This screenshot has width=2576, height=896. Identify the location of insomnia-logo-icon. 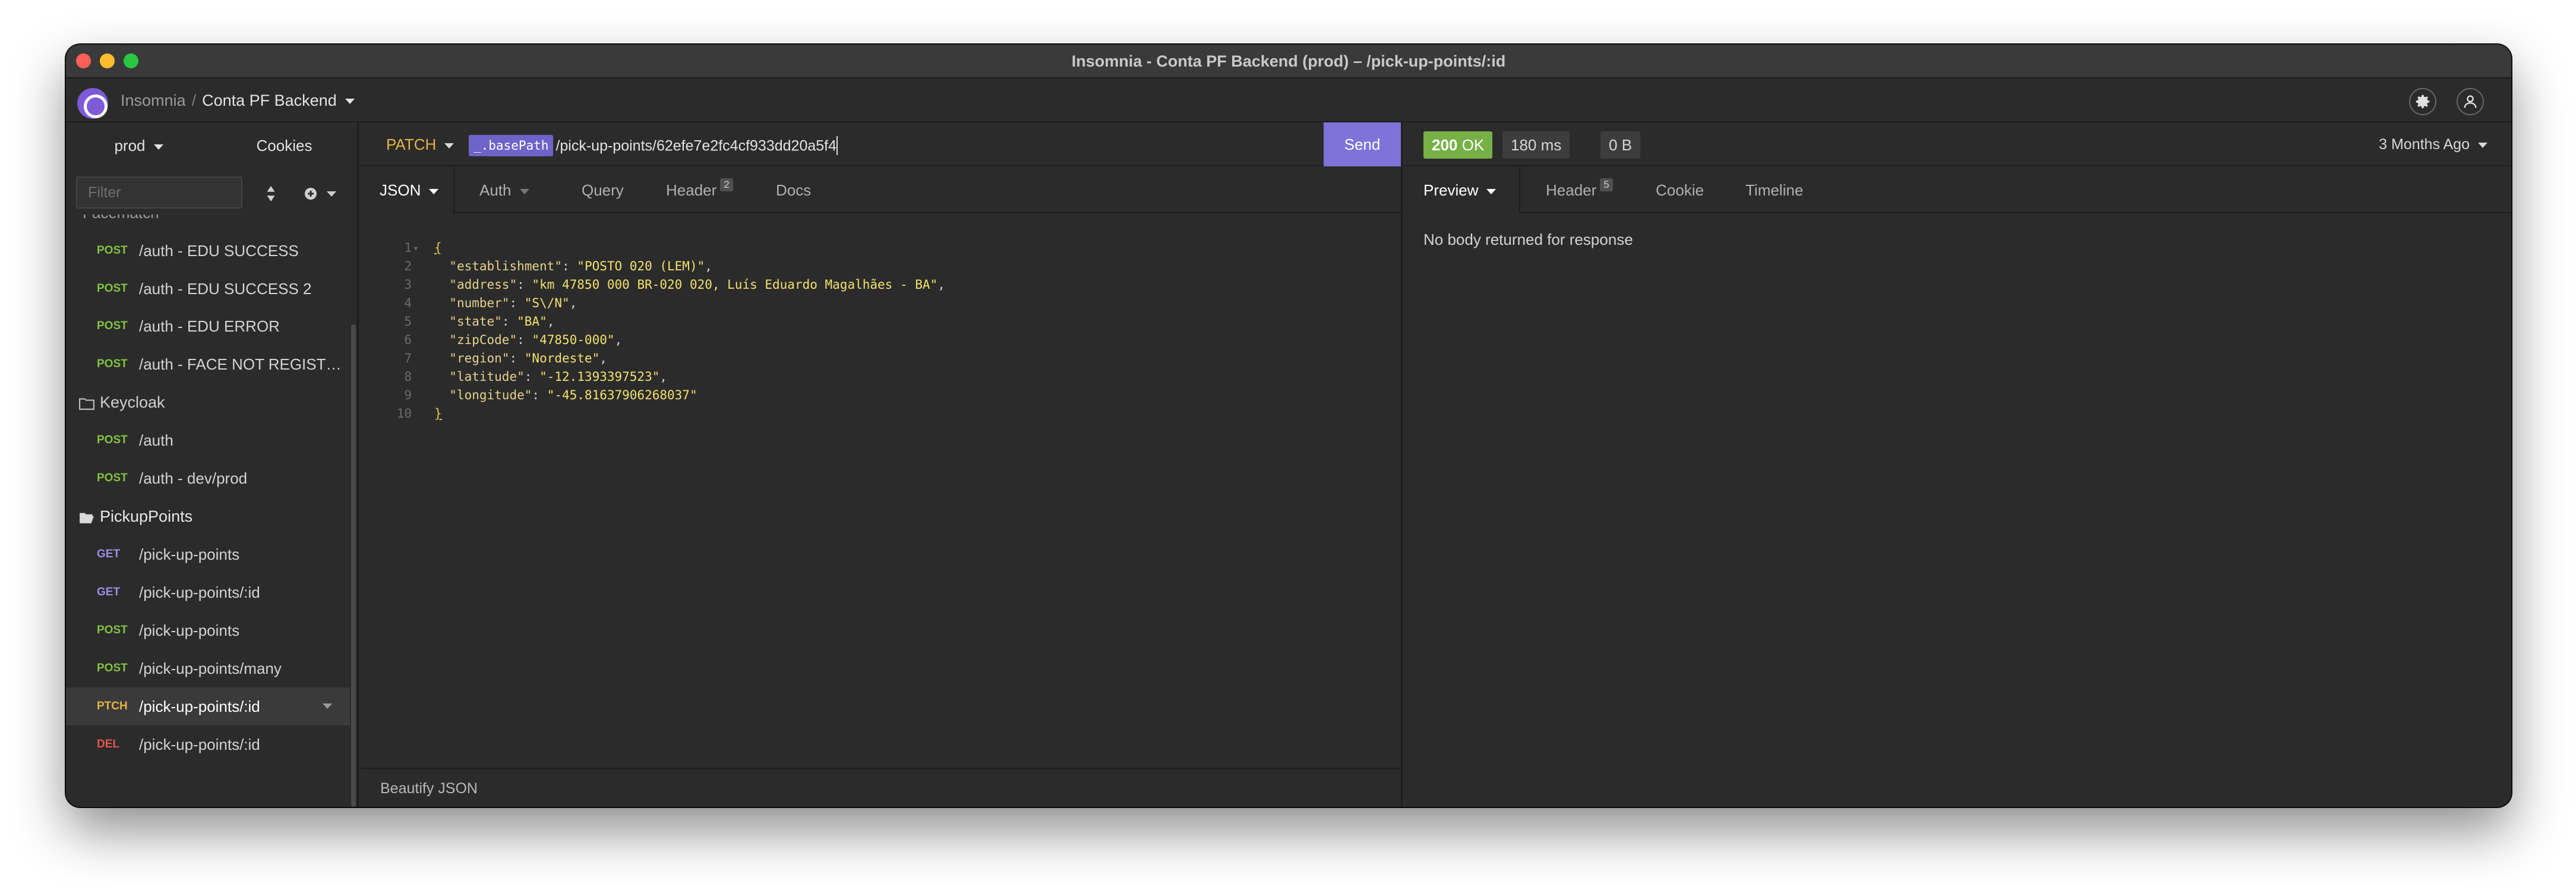
(92, 103).